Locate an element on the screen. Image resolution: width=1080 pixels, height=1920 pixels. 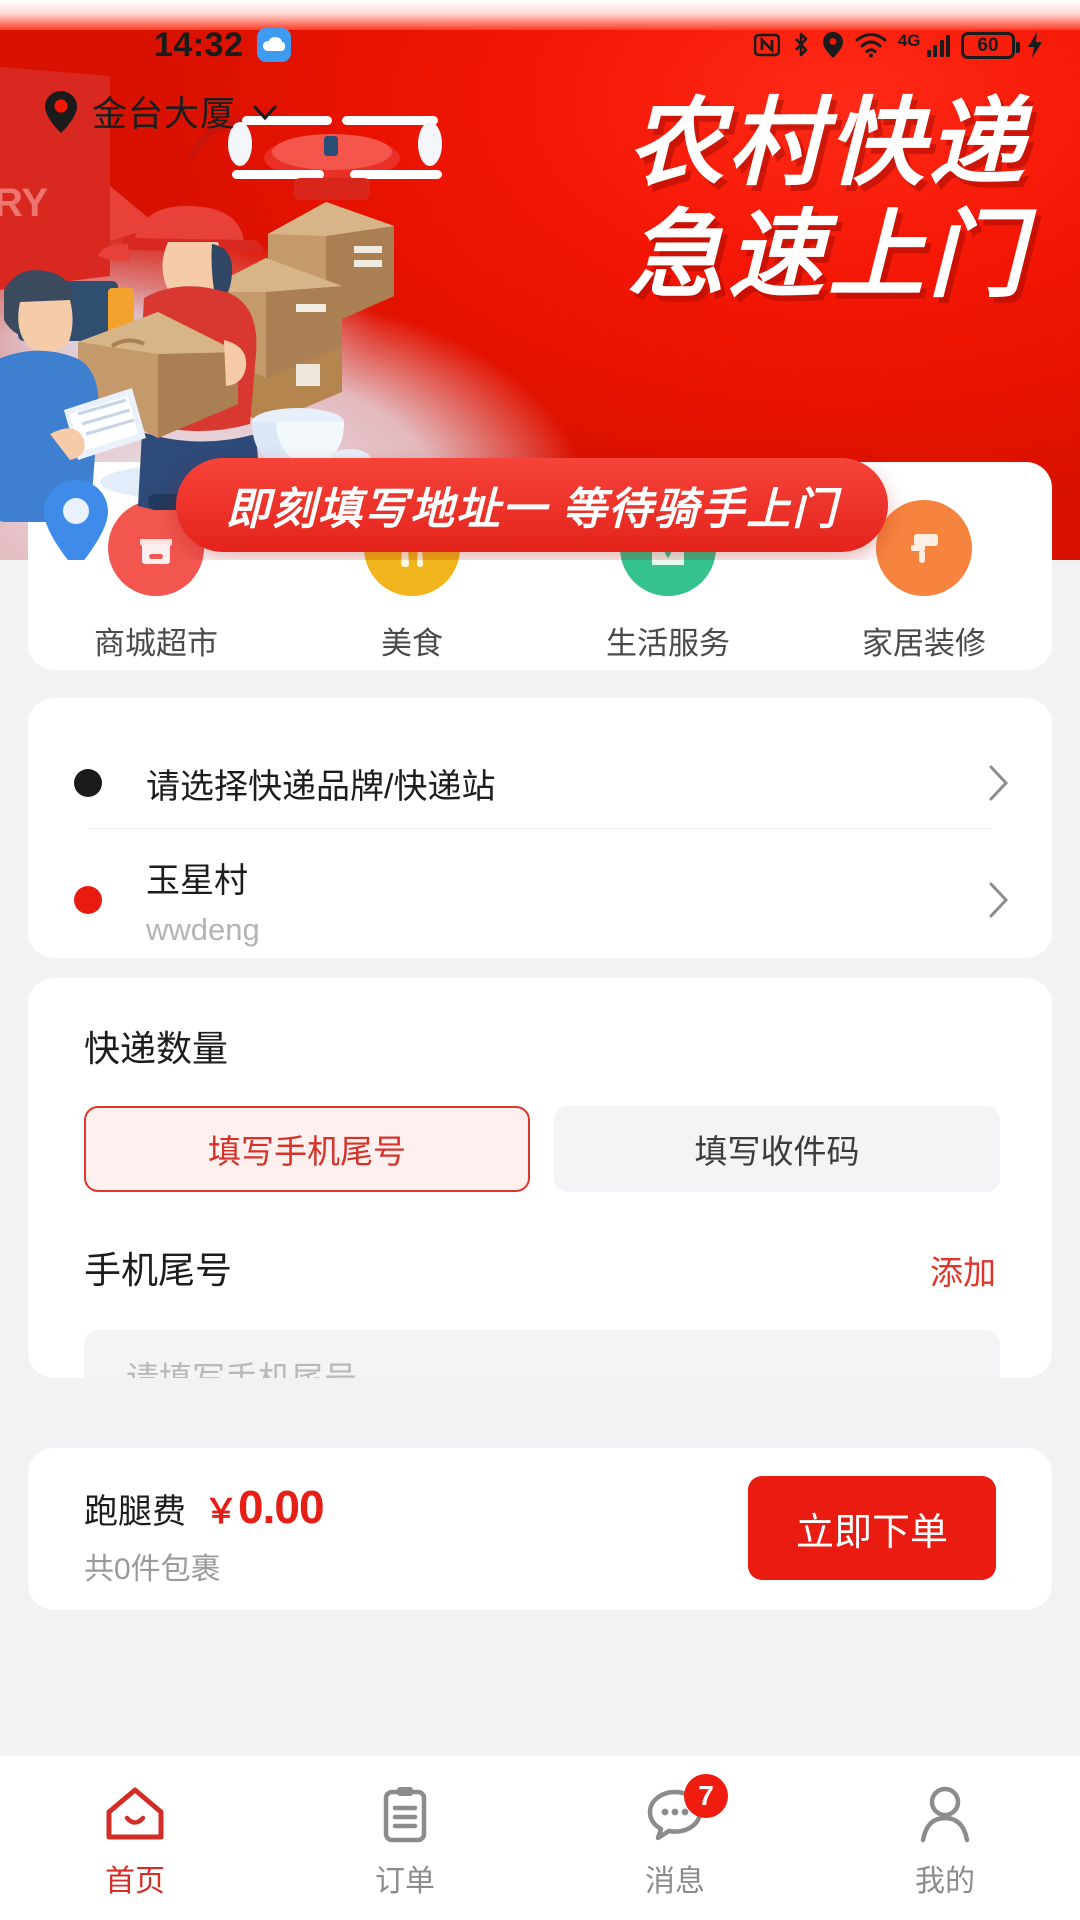
fee-label: 跑腿费 is located at coordinates (135, 1512).